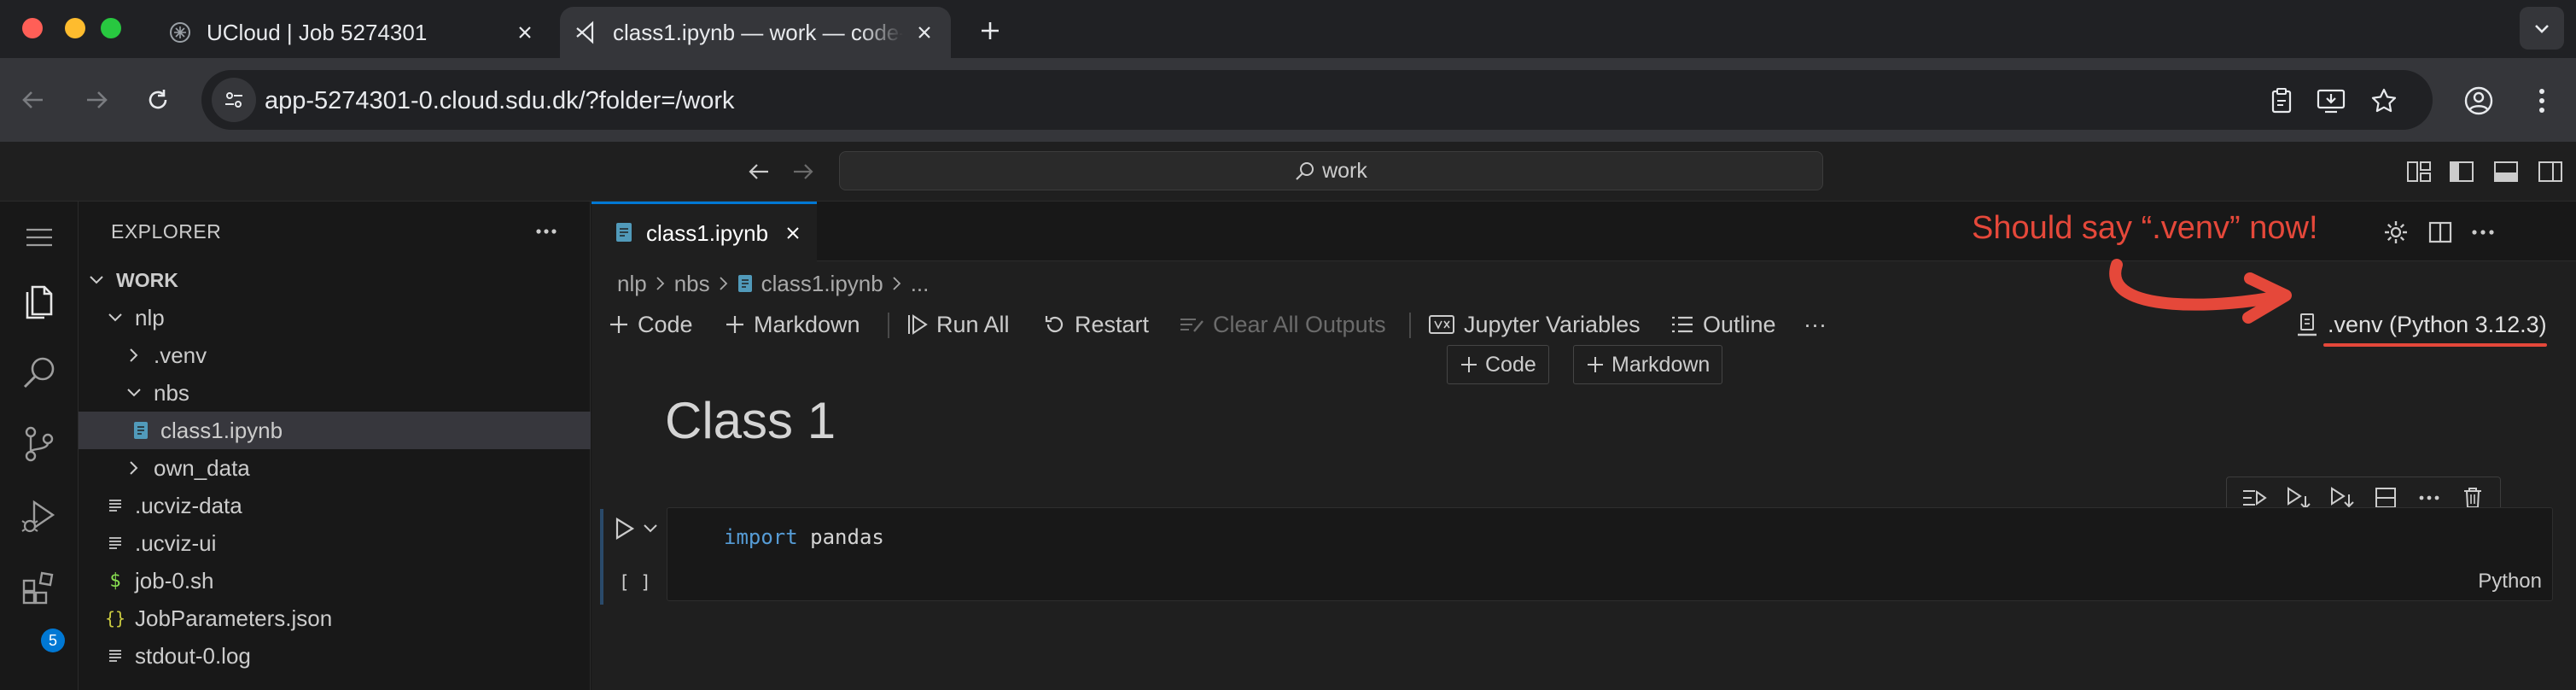  What do you see at coordinates (635, 582) in the screenshot?
I see `execution-count: [ ]` at bounding box center [635, 582].